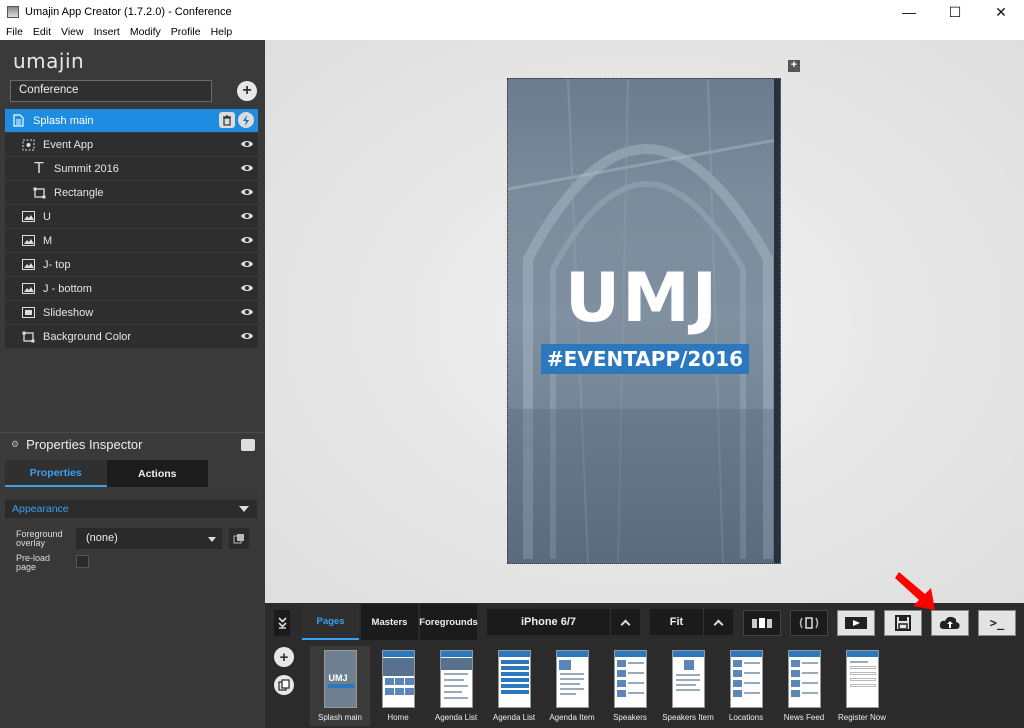 This screenshot has width=1024, height=728. Describe the element at coordinates (642, 298) in the screenshot. I see `splash-headline: UMJ` at that location.